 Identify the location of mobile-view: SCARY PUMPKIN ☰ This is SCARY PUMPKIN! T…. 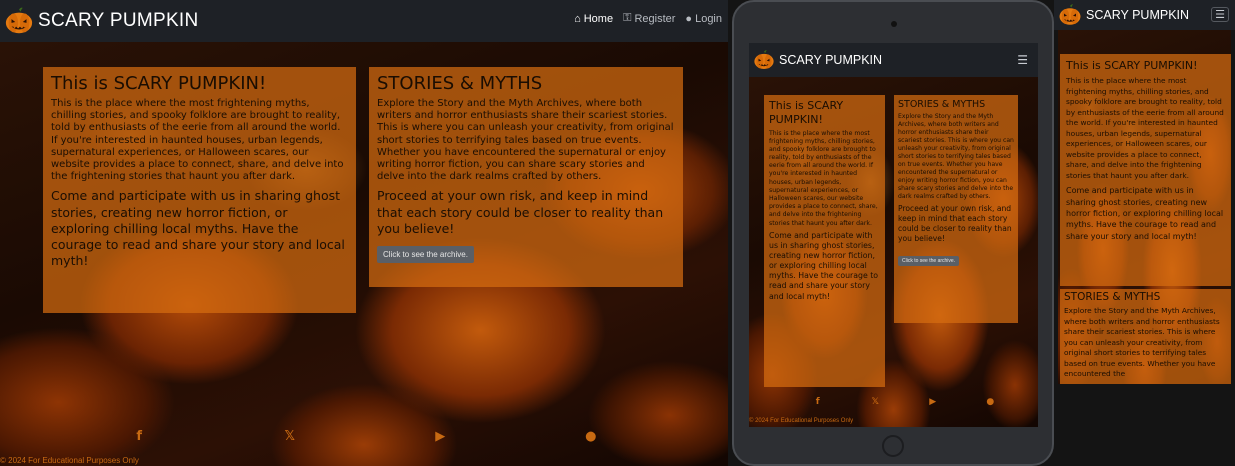
(1144, 233).